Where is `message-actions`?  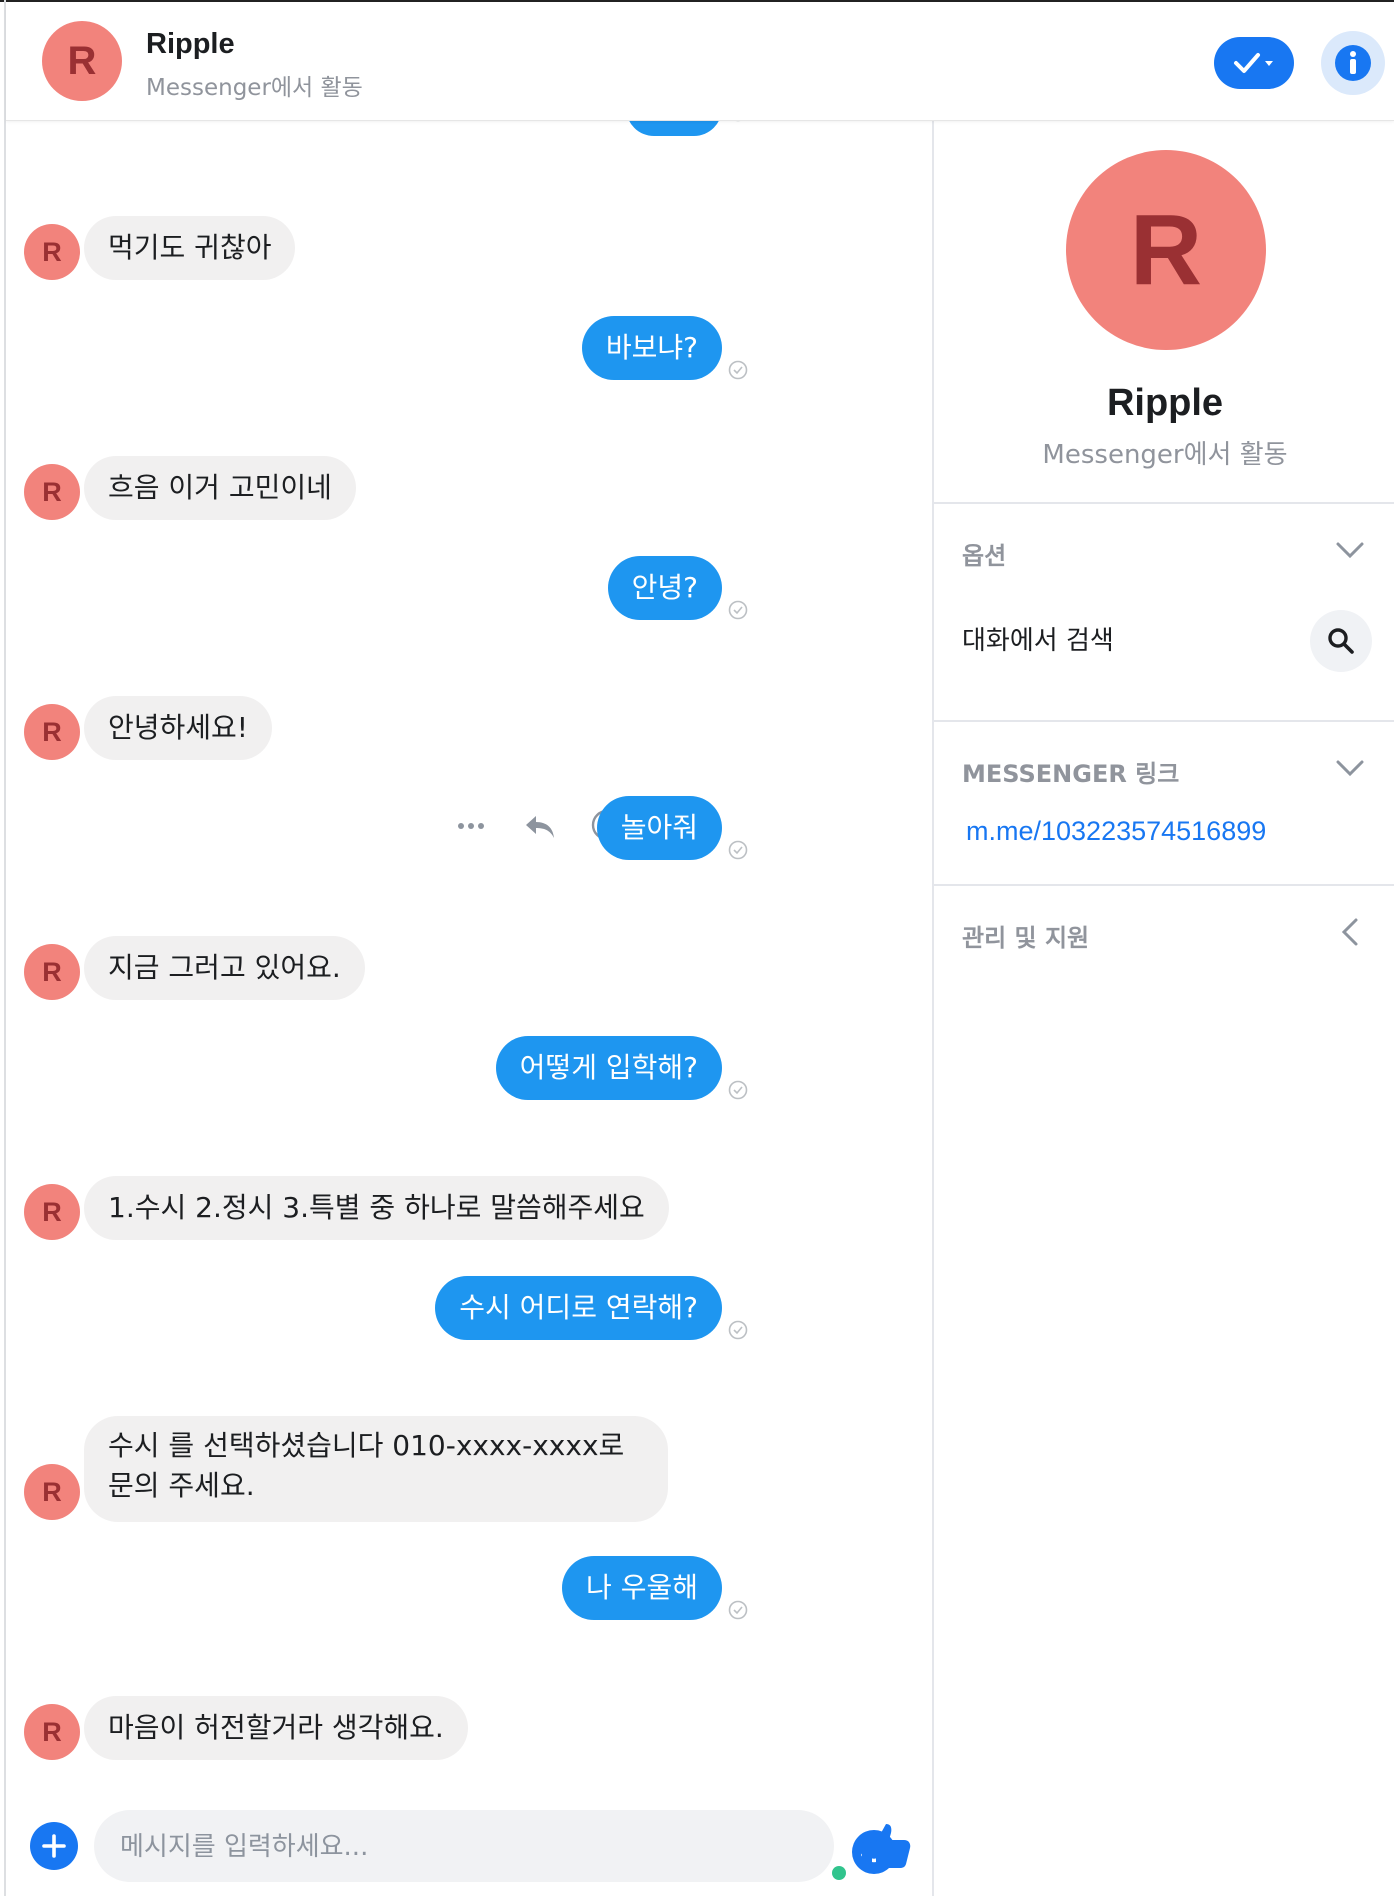 message-actions is located at coordinates (534, 826).